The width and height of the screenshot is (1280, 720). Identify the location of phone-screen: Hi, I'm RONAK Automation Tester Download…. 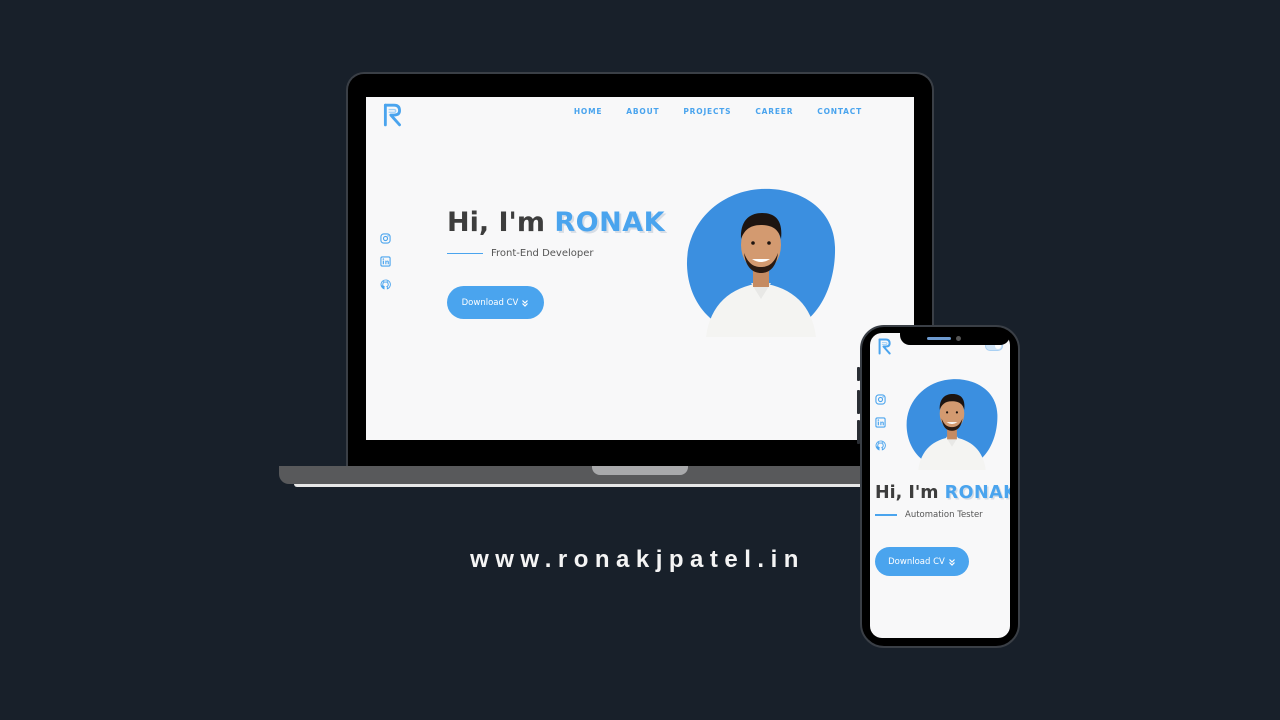
(940, 485).